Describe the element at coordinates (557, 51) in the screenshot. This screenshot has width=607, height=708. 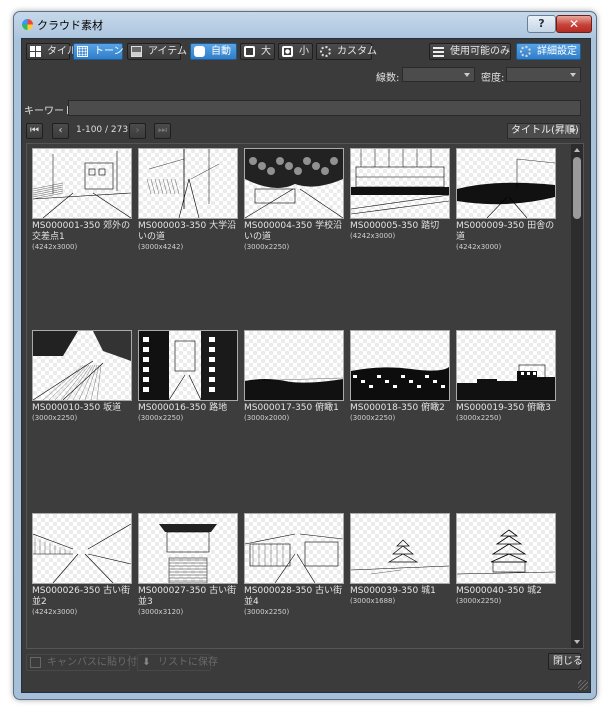
I see `advanced-settings-label: 詳細設定` at that location.